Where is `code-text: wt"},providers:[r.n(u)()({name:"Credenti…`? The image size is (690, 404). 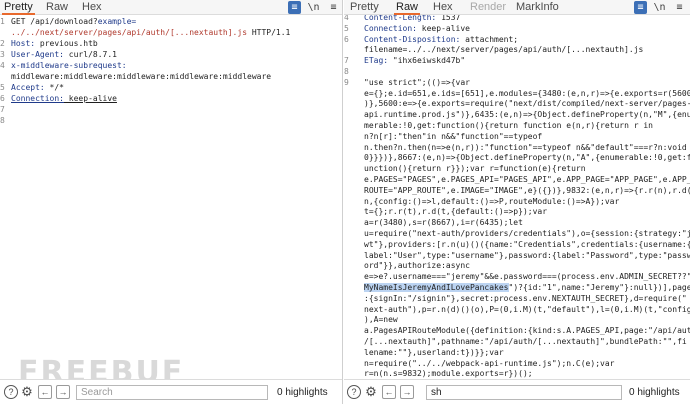
code-text: wt"},providers:[r.n(u)()({name:"Credenti… is located at coordinates (527, 244).